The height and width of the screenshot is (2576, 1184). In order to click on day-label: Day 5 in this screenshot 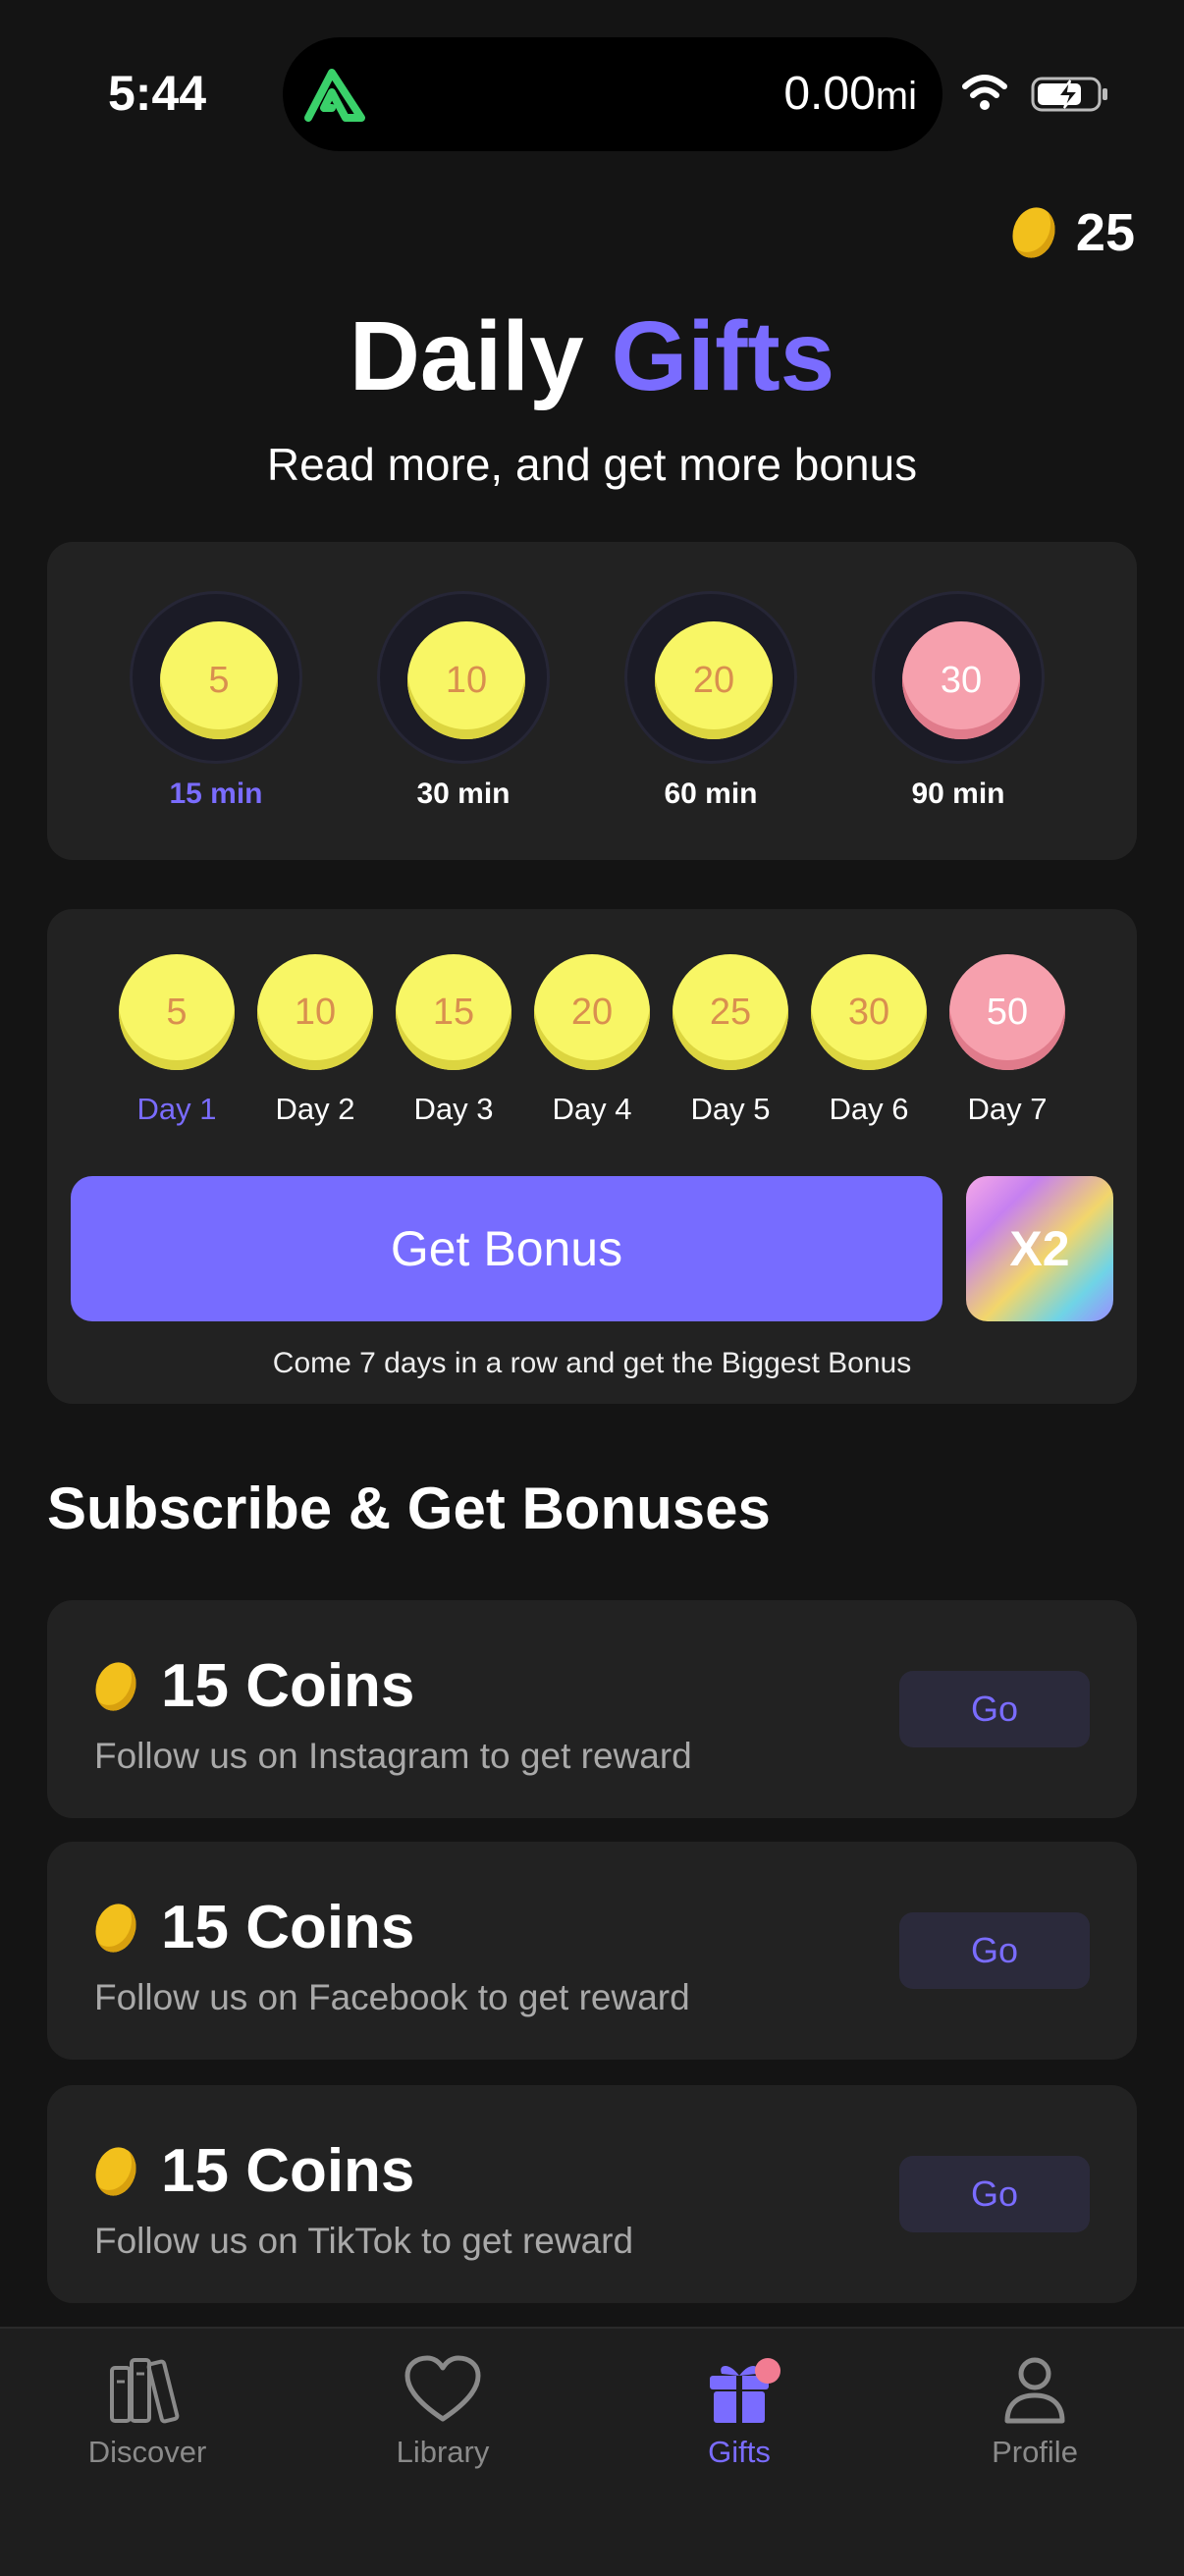, I will do `click(730, 1109)`.